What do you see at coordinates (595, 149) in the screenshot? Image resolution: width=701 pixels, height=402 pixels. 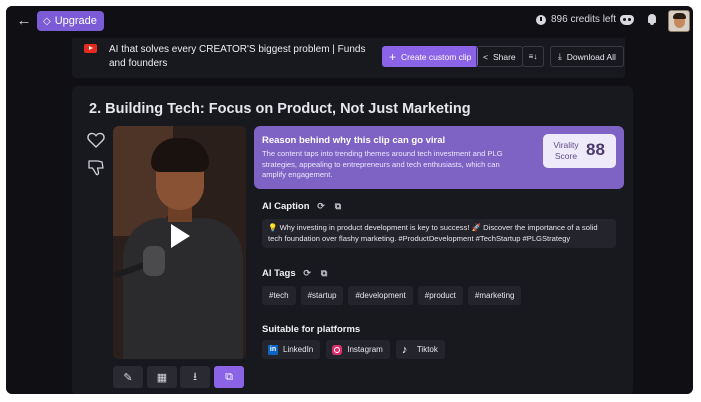 I see `virality-score-value: 88` at bounding box center [595, 149].